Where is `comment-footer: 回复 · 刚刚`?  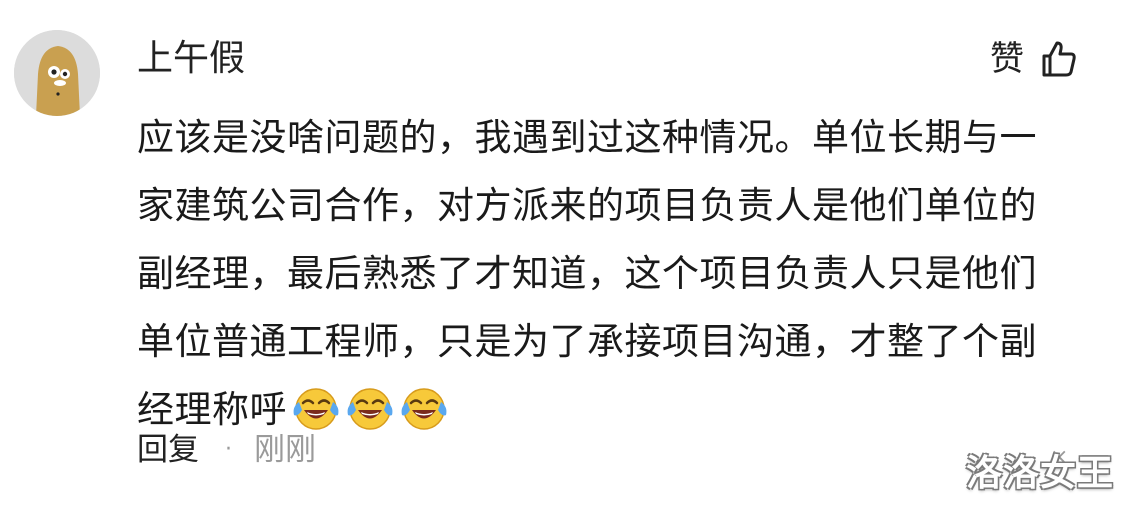 comment-footer: 回复 · 刚刚 is located at coordinates (226, 450).